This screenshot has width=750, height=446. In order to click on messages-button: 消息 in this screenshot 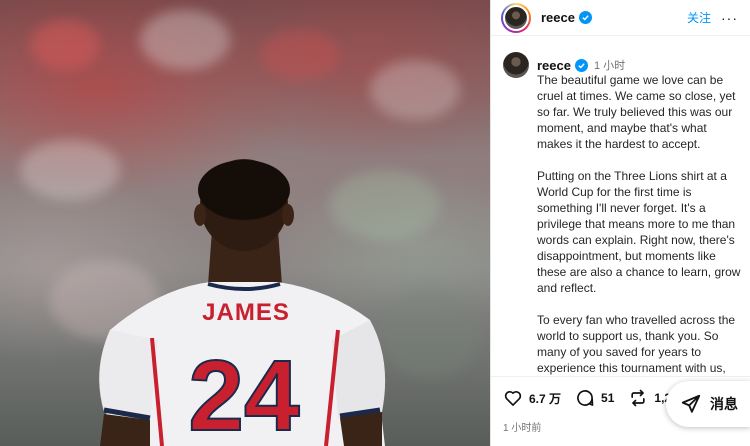, I will do `click(708, 404)`.